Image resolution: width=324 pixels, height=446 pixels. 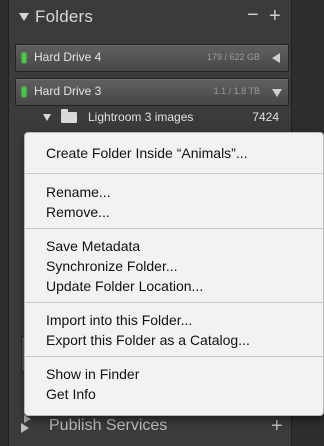 What do you see at coordinates (141, 117) in the screenshot?
I see `folder-label: Lightroom 3 images` at bounding box center [141, 117].